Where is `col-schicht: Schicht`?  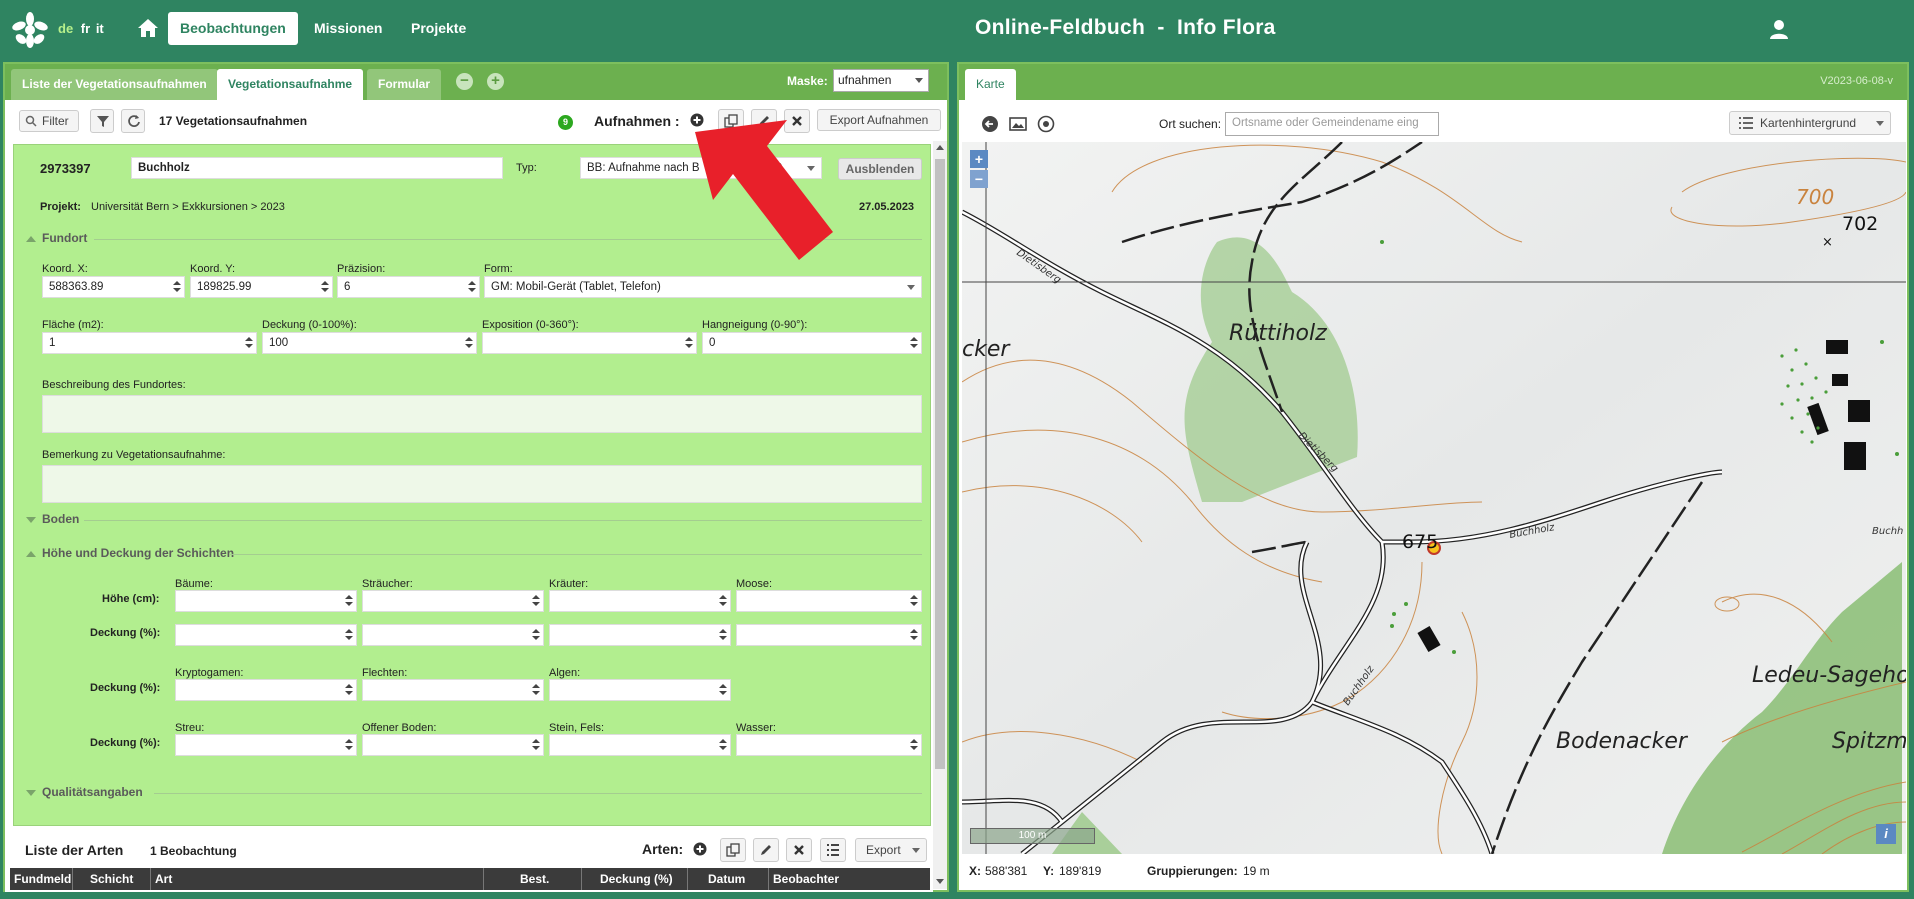
col-schicht: Schicht is located at coordinates (111, 879).